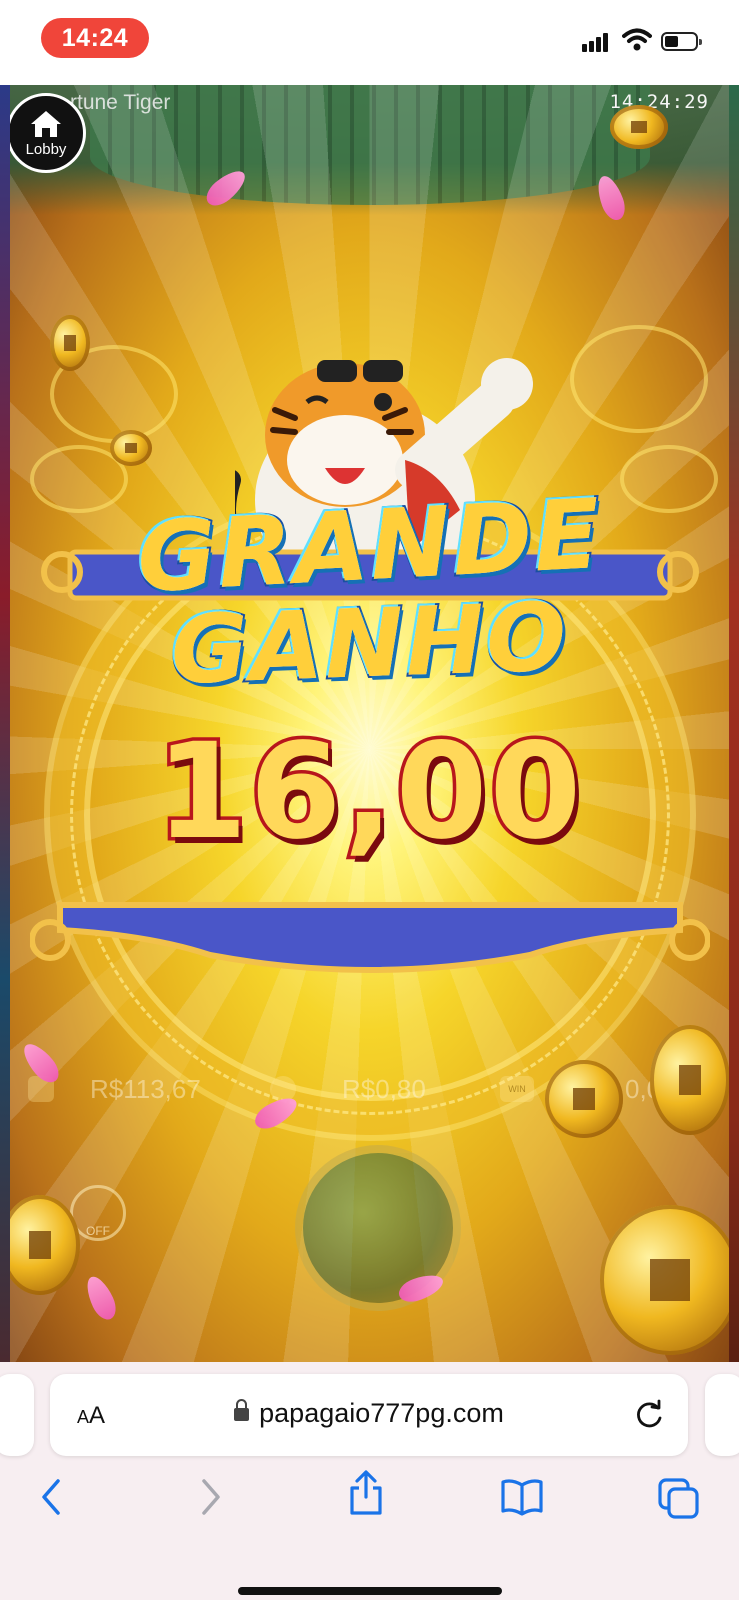 This screenshot has width=739, height=1600. What do you see at coordinates (639, 379) in the screenshot?
I see `cloud-ornament-right` at bounding box center [639, 379].